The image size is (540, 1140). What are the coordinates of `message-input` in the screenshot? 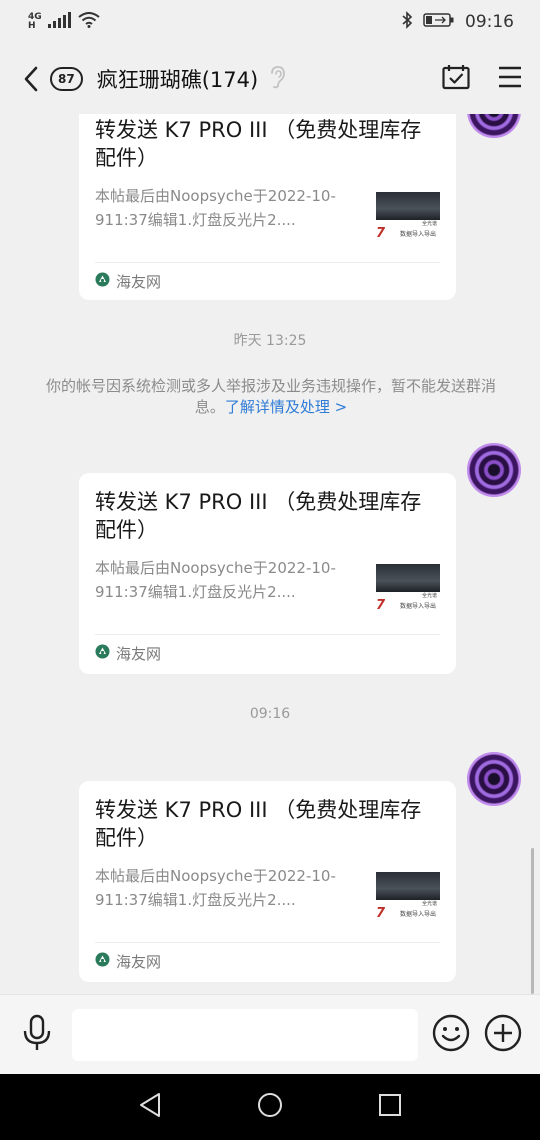 It's located at (245, 1034).